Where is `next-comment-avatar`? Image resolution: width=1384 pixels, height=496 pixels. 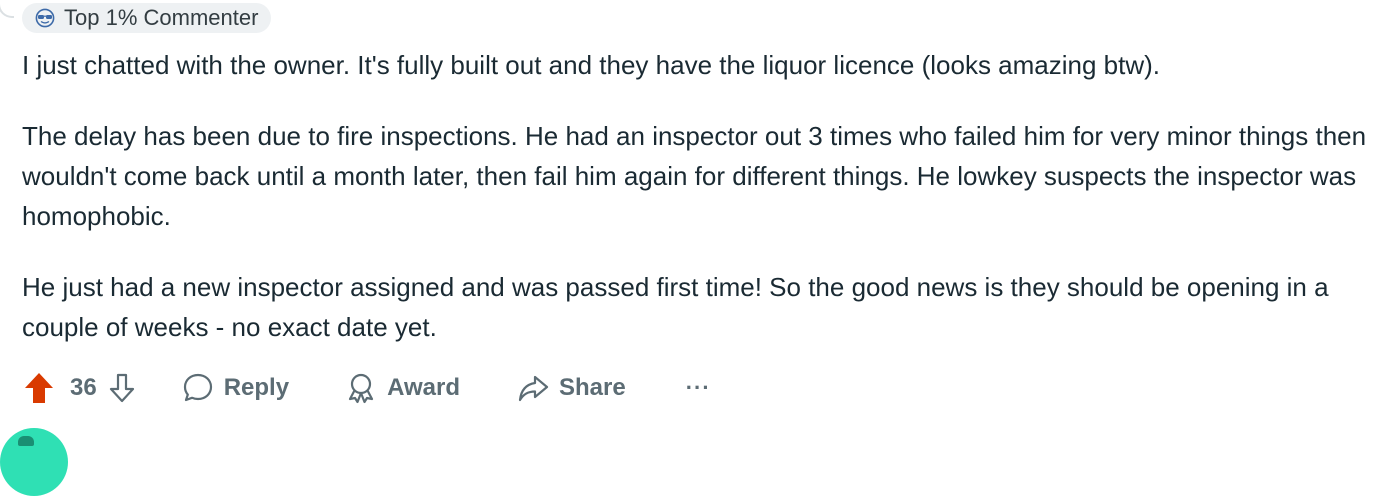
next-comment-avatar is located at coordinates (34, 462).